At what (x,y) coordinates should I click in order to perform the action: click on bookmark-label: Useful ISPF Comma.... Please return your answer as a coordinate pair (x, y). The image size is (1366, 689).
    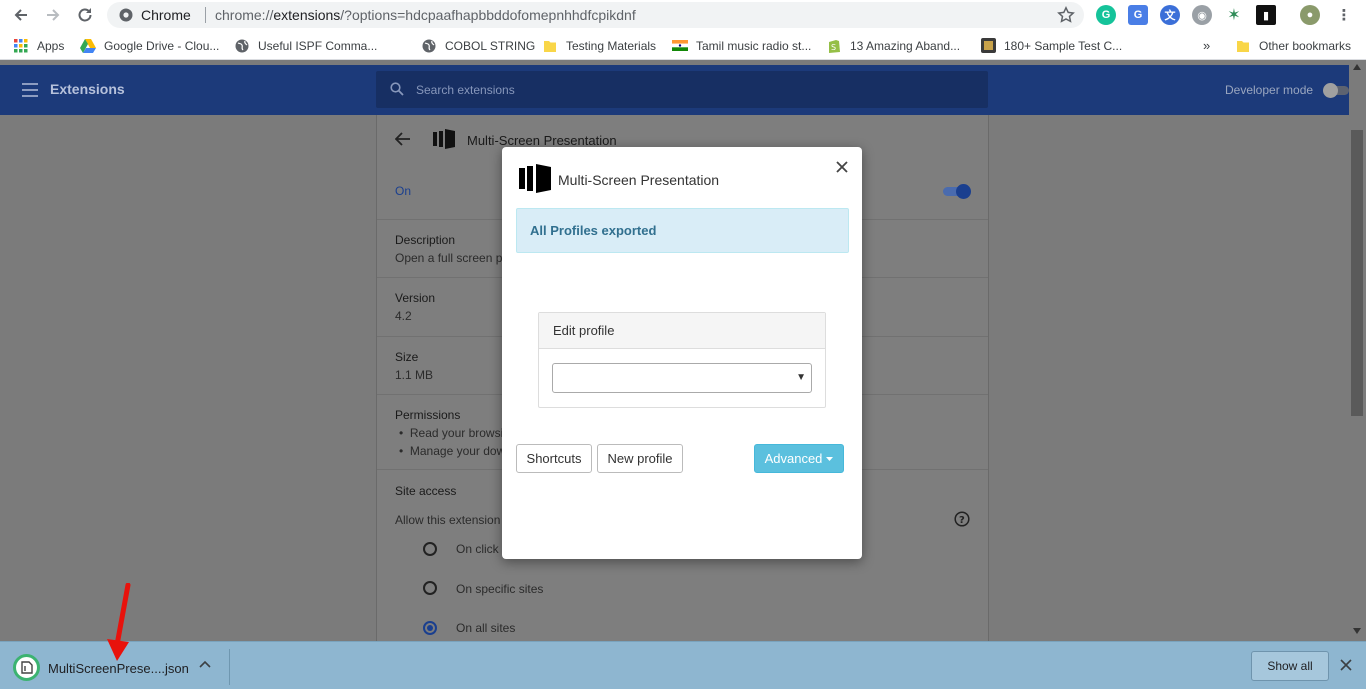
    Looking at the image, I should click on (318, 45).